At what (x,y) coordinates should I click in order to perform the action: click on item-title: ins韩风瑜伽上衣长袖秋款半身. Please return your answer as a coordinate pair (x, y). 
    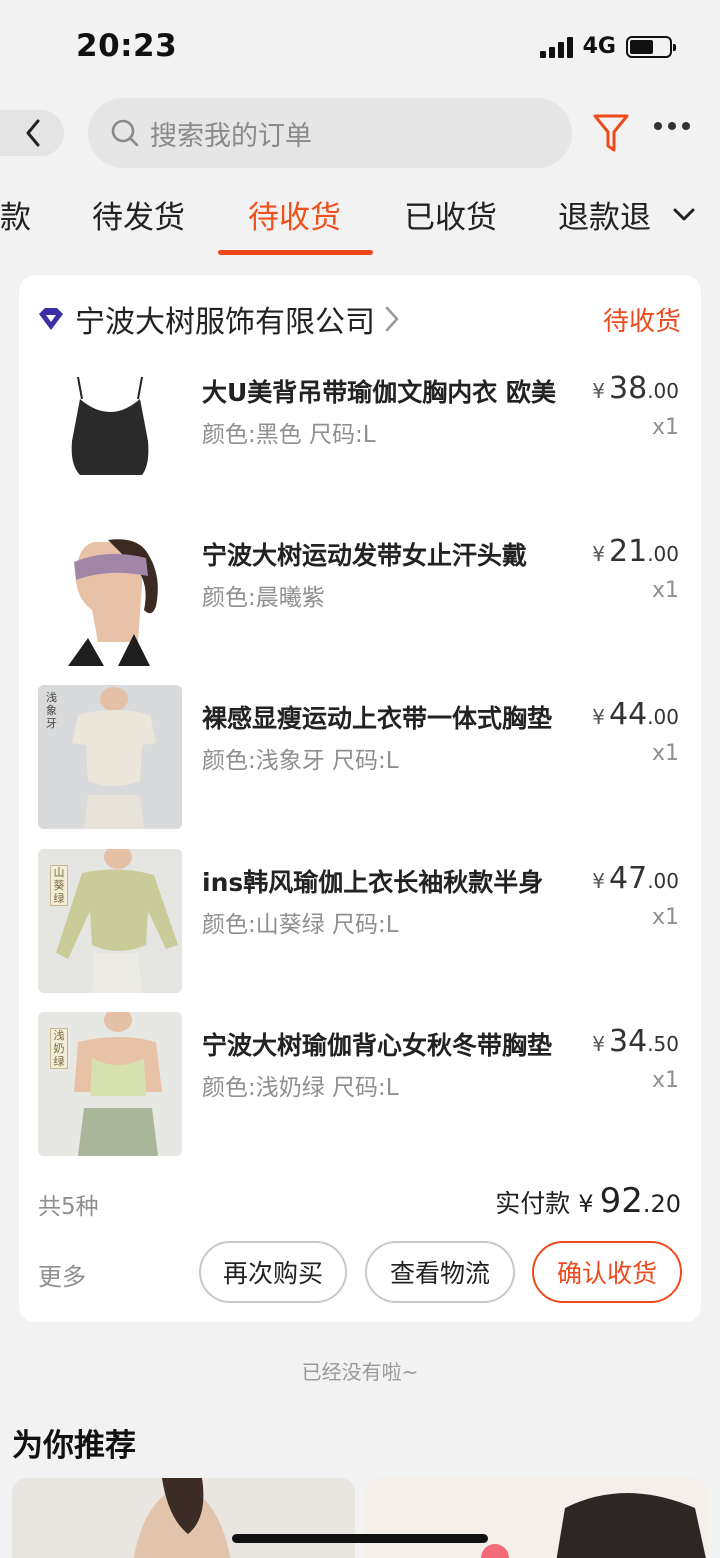
    Looking at the image, I should click on (373, 882).